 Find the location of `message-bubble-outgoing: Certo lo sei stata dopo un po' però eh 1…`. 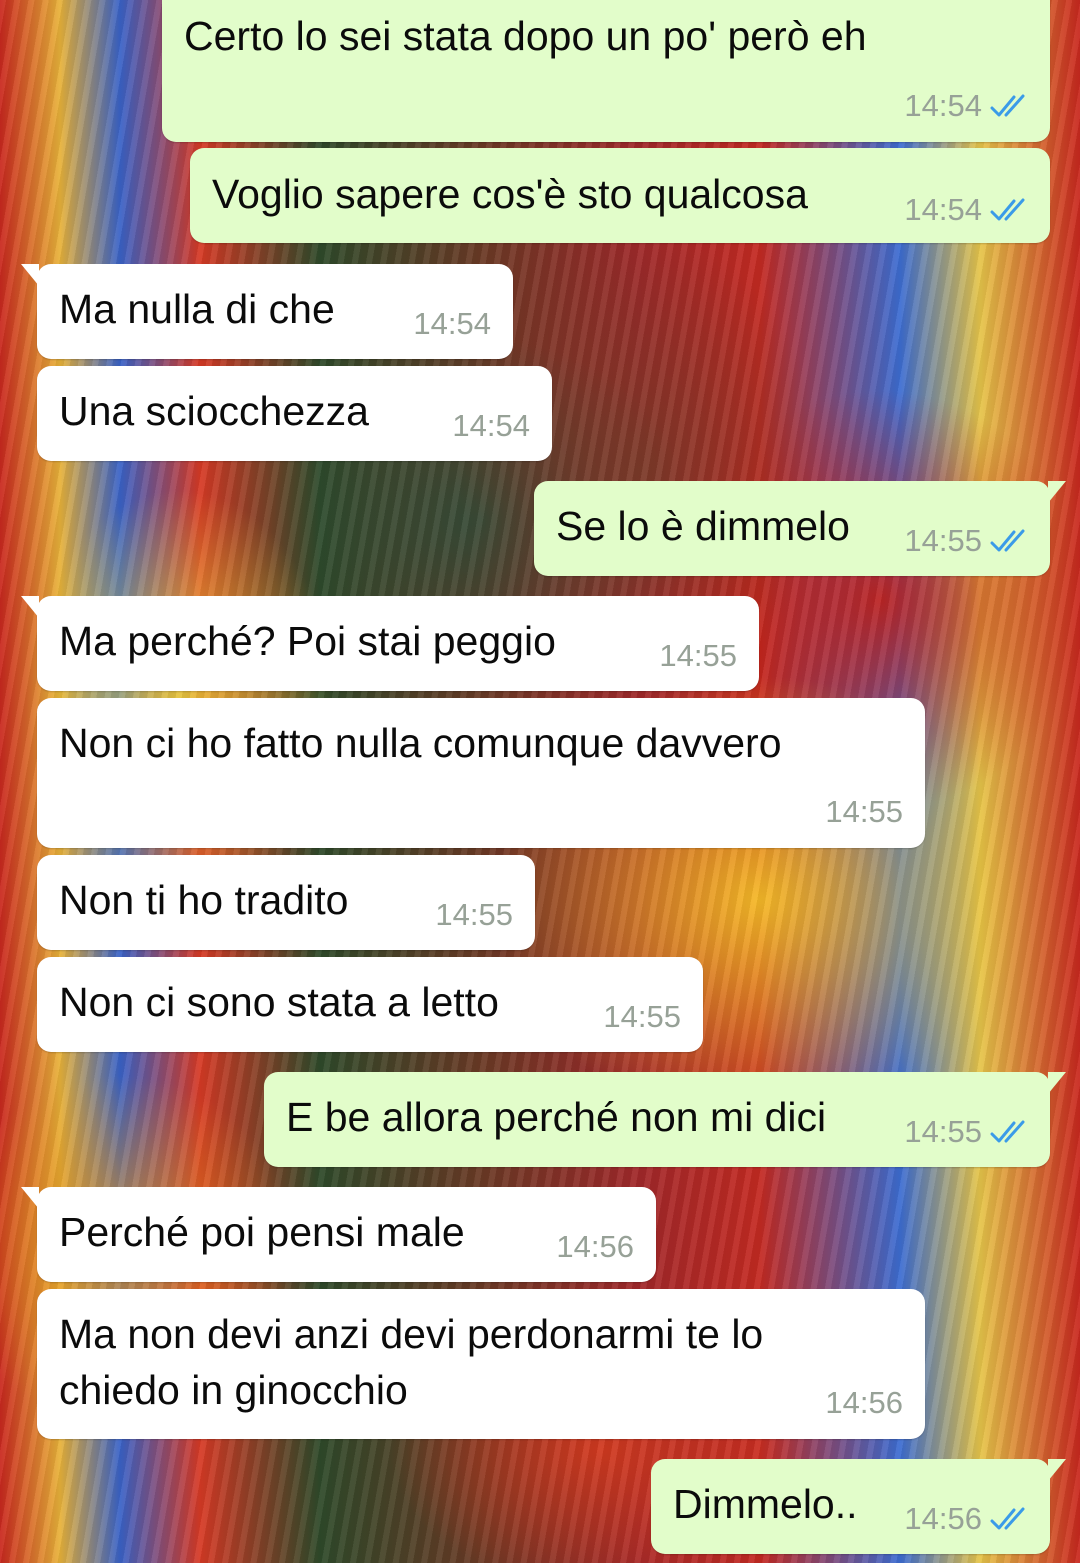

message-bubble-outgoing: Certo lo sei stata dopo un po' però eh 1… is located at coordinates (606, 71).